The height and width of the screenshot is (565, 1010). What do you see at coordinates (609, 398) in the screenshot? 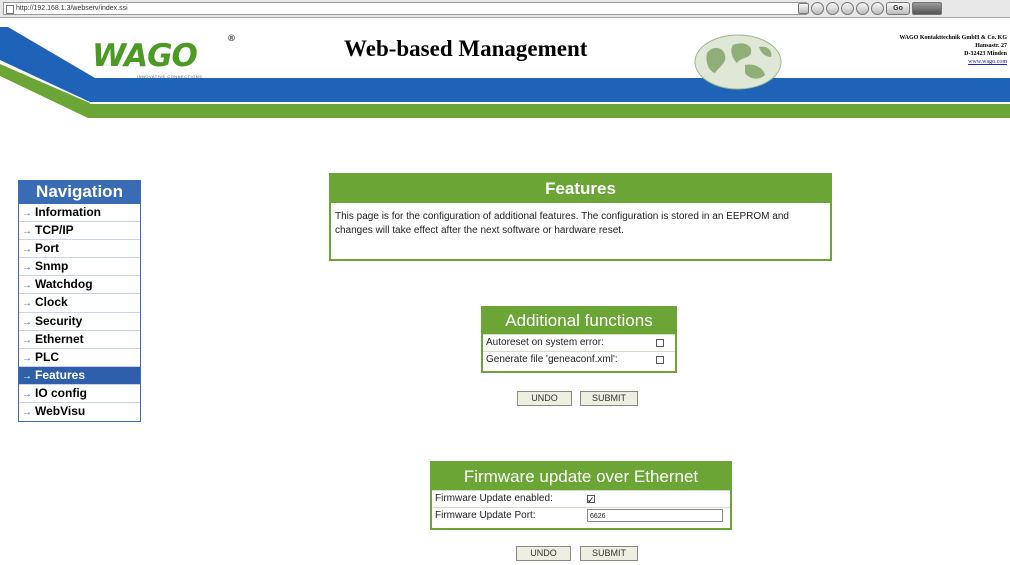
I see `submit-button: SUBMIT` at bounding box center [609, 398].